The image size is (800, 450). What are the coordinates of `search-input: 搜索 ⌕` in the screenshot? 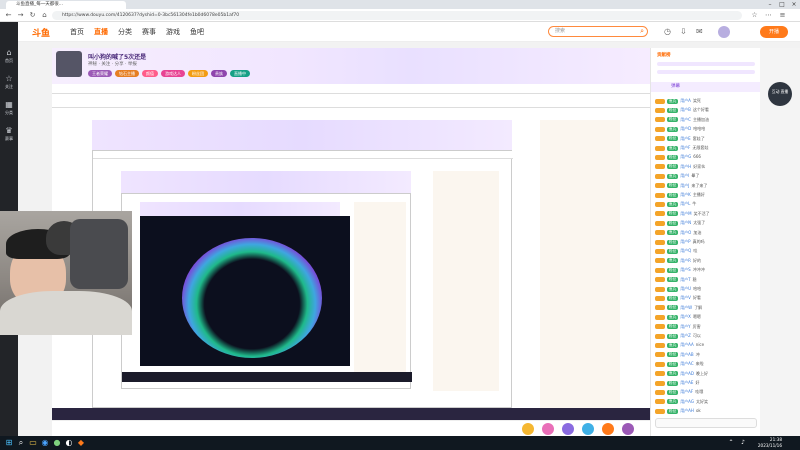 It's located at (598, 31).